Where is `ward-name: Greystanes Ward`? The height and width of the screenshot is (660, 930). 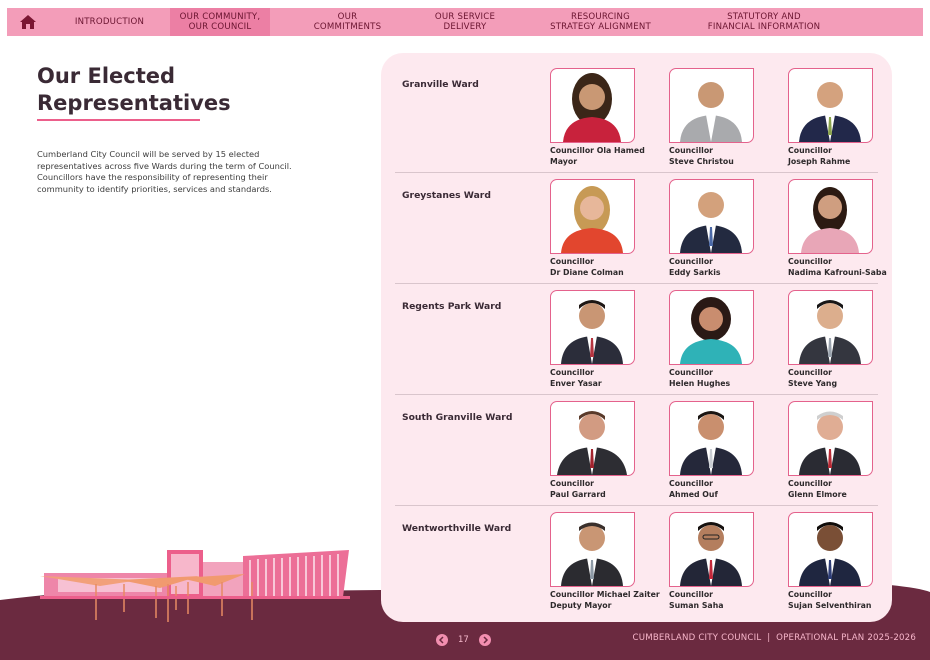
ward-name: Greystanes Ward is located at coordinates (446, 195).